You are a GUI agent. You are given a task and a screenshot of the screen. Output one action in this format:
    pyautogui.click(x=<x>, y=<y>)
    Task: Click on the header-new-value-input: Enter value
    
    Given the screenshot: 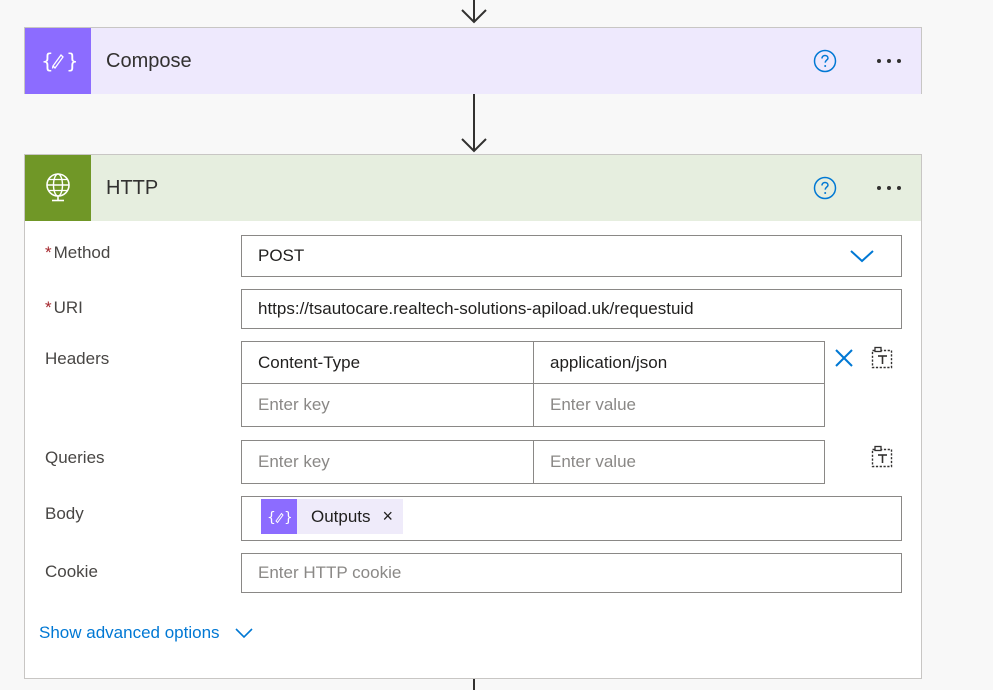 What is the action you would take?
    pyautogui.click(x=679, y=405)
    